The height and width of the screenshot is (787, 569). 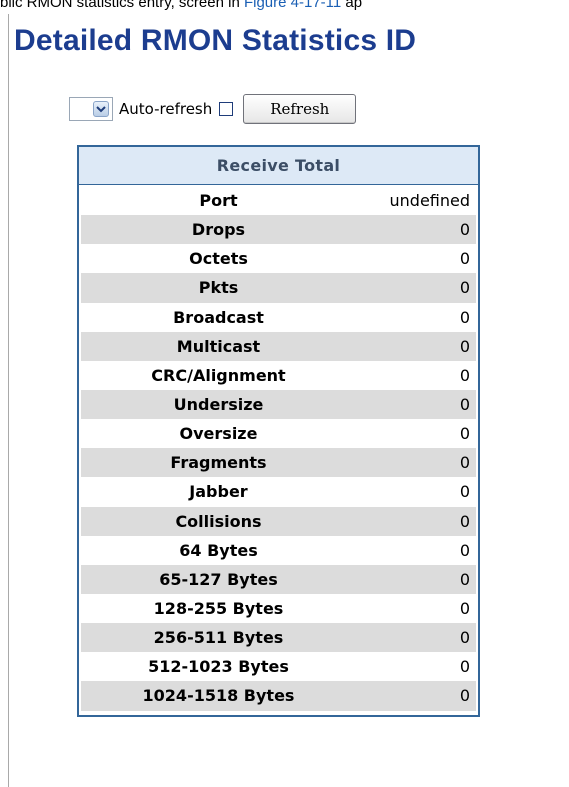 What do you see at coordinates (352, 5) in the screenshot?
I see `caption-text-after: ap` at bounding box center [352, 5].